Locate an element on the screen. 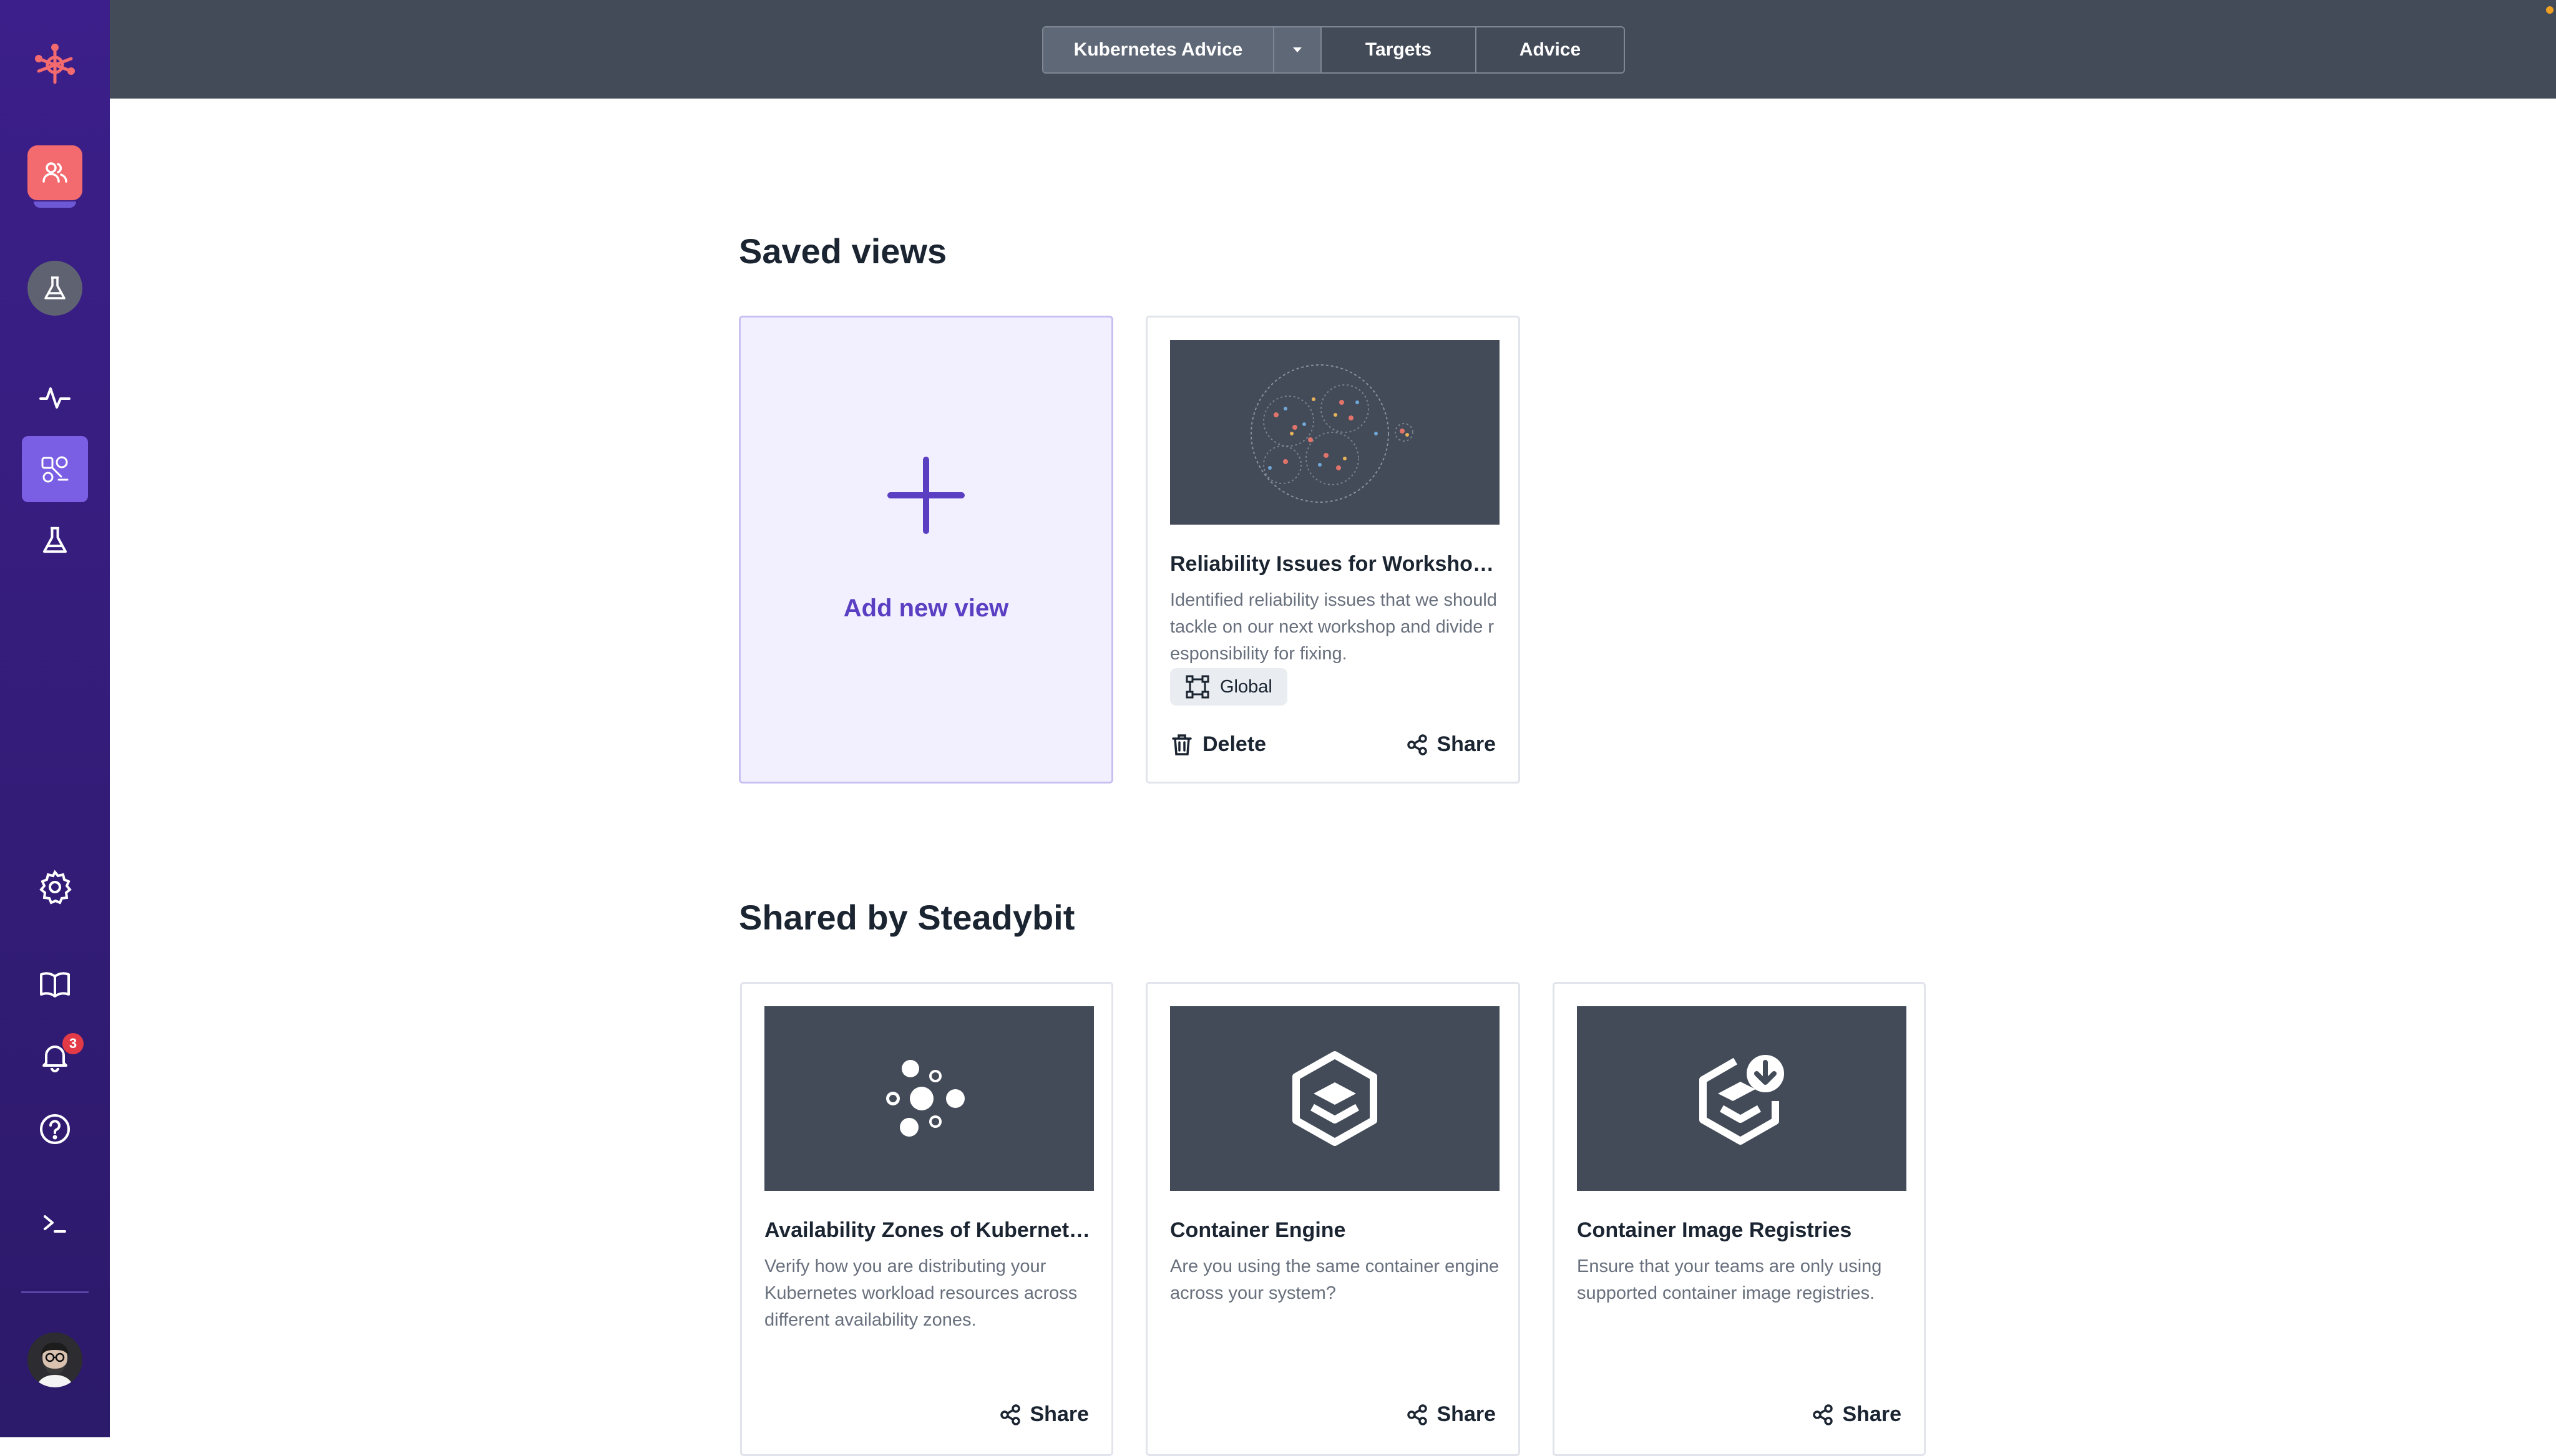 The width and height of the screenshot is (2556, 1456). sidebar: 3 is located at coordinates (55, 719).